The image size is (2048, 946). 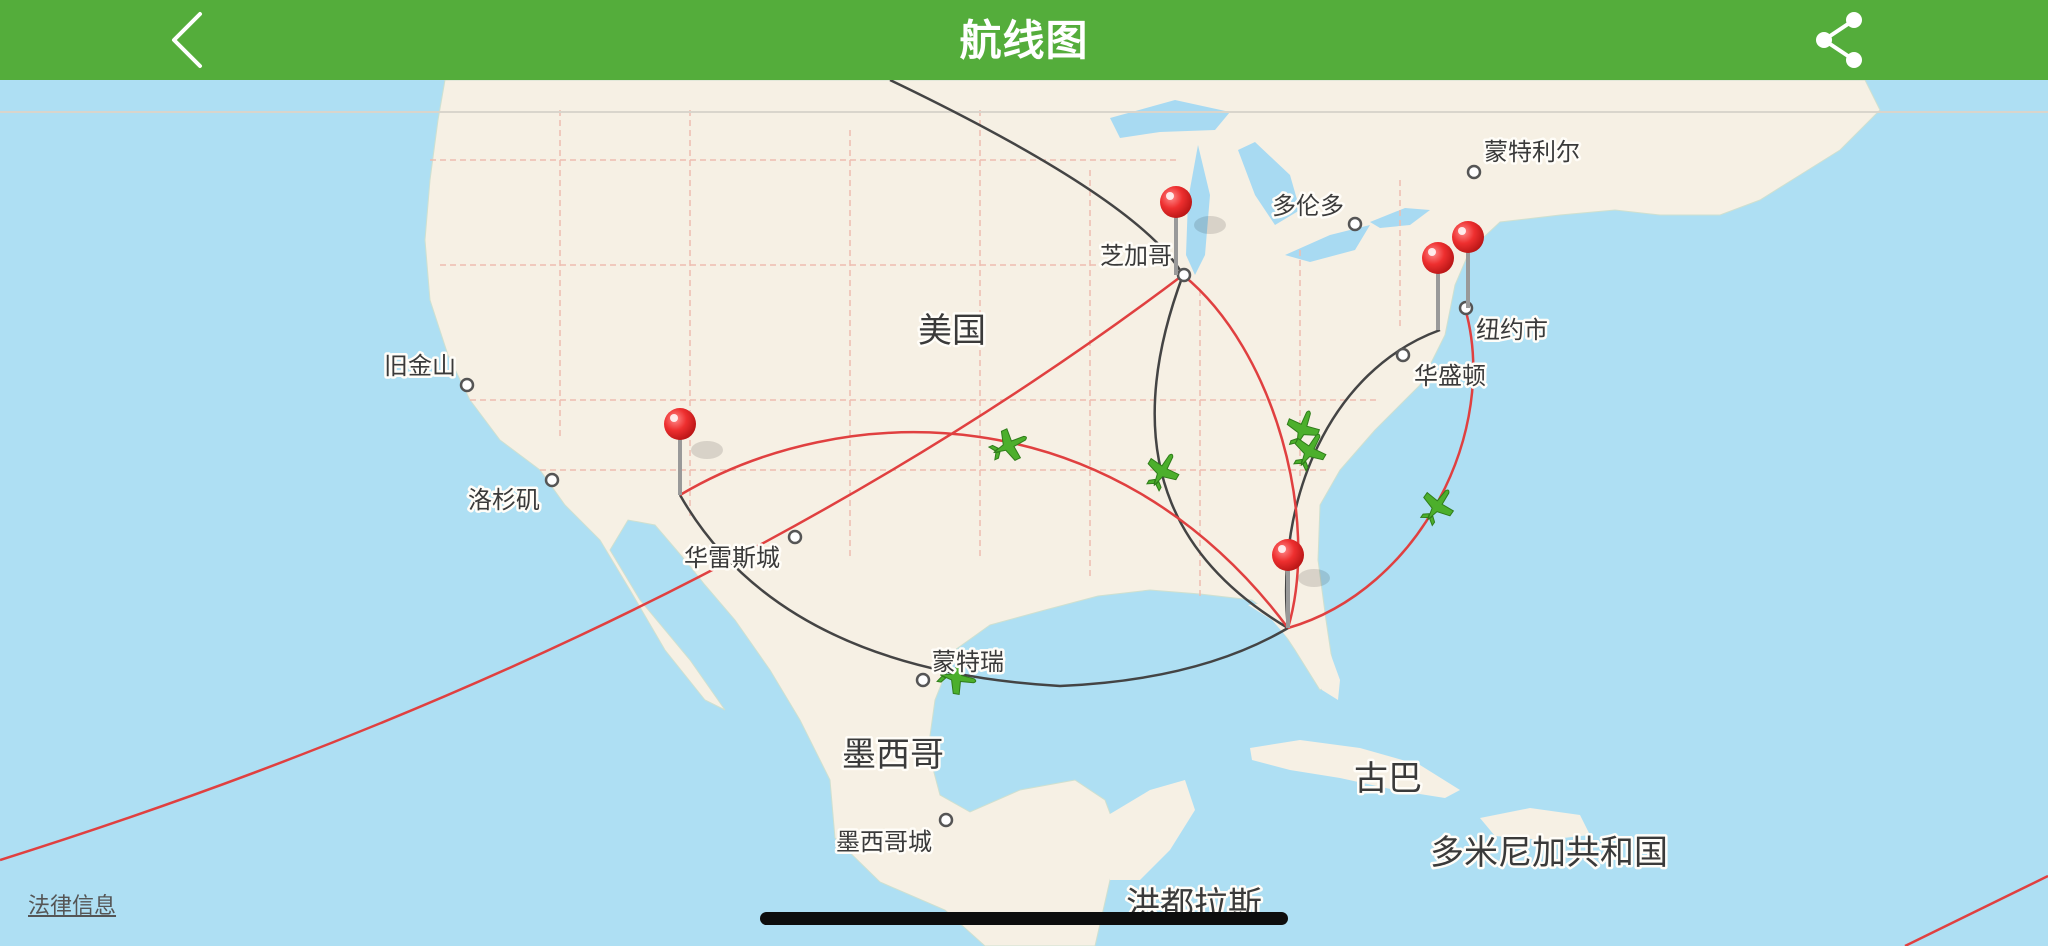 I want to click on home-indicator, so click(x=1024, y=918).